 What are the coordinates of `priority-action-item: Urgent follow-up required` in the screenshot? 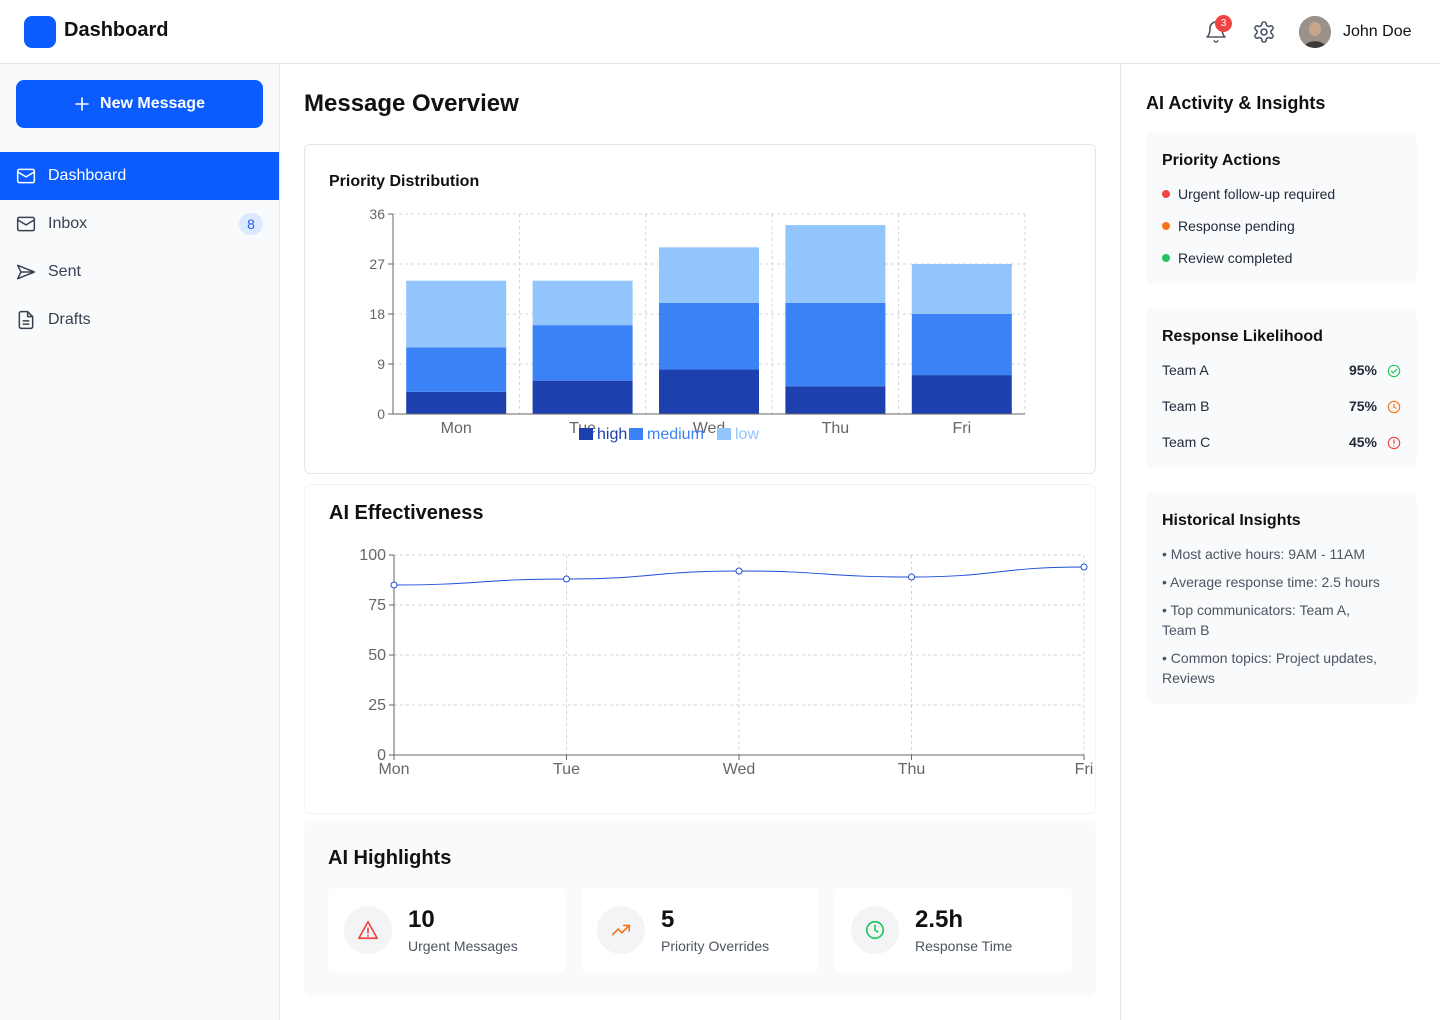 It's located at (1248, 194).